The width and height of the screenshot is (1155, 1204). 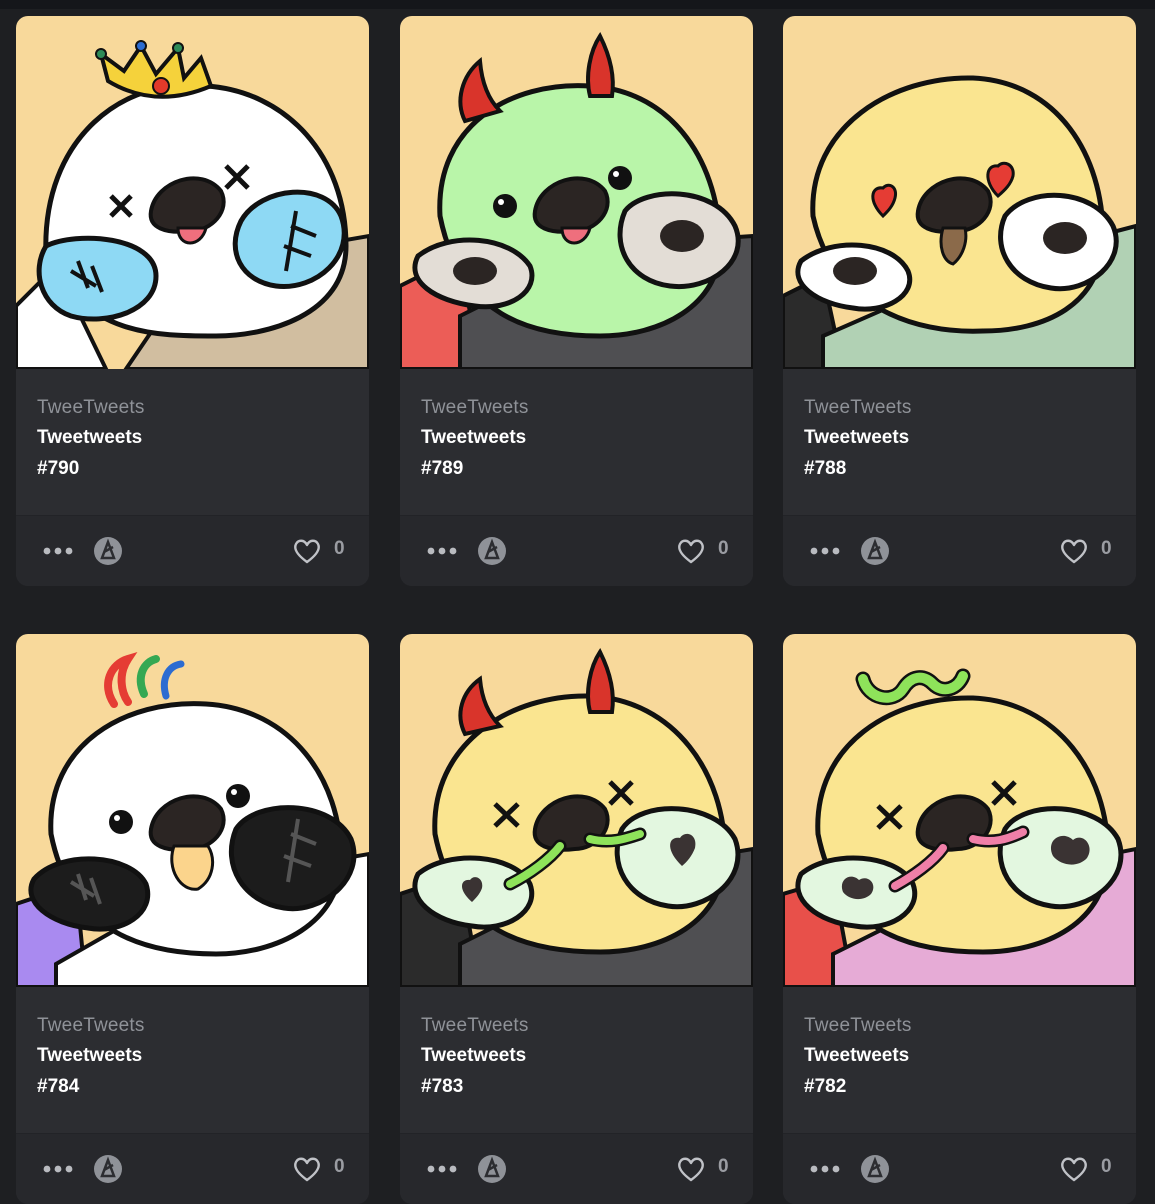 I want to click on card-info: TweeTweets Tweetweets #784, so click(x=192, y=1060).